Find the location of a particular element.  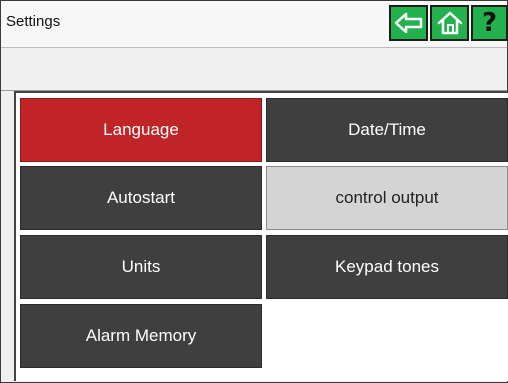

home-icon is located at coordinates (449, 23).